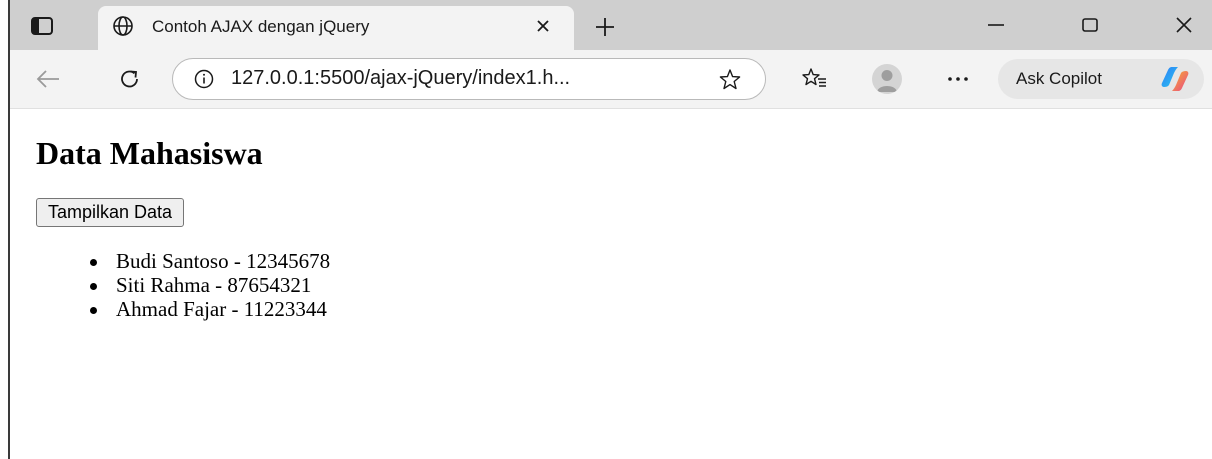 The image size is (1212, 459). I want to click on tab-close-button, so click(543, 26).